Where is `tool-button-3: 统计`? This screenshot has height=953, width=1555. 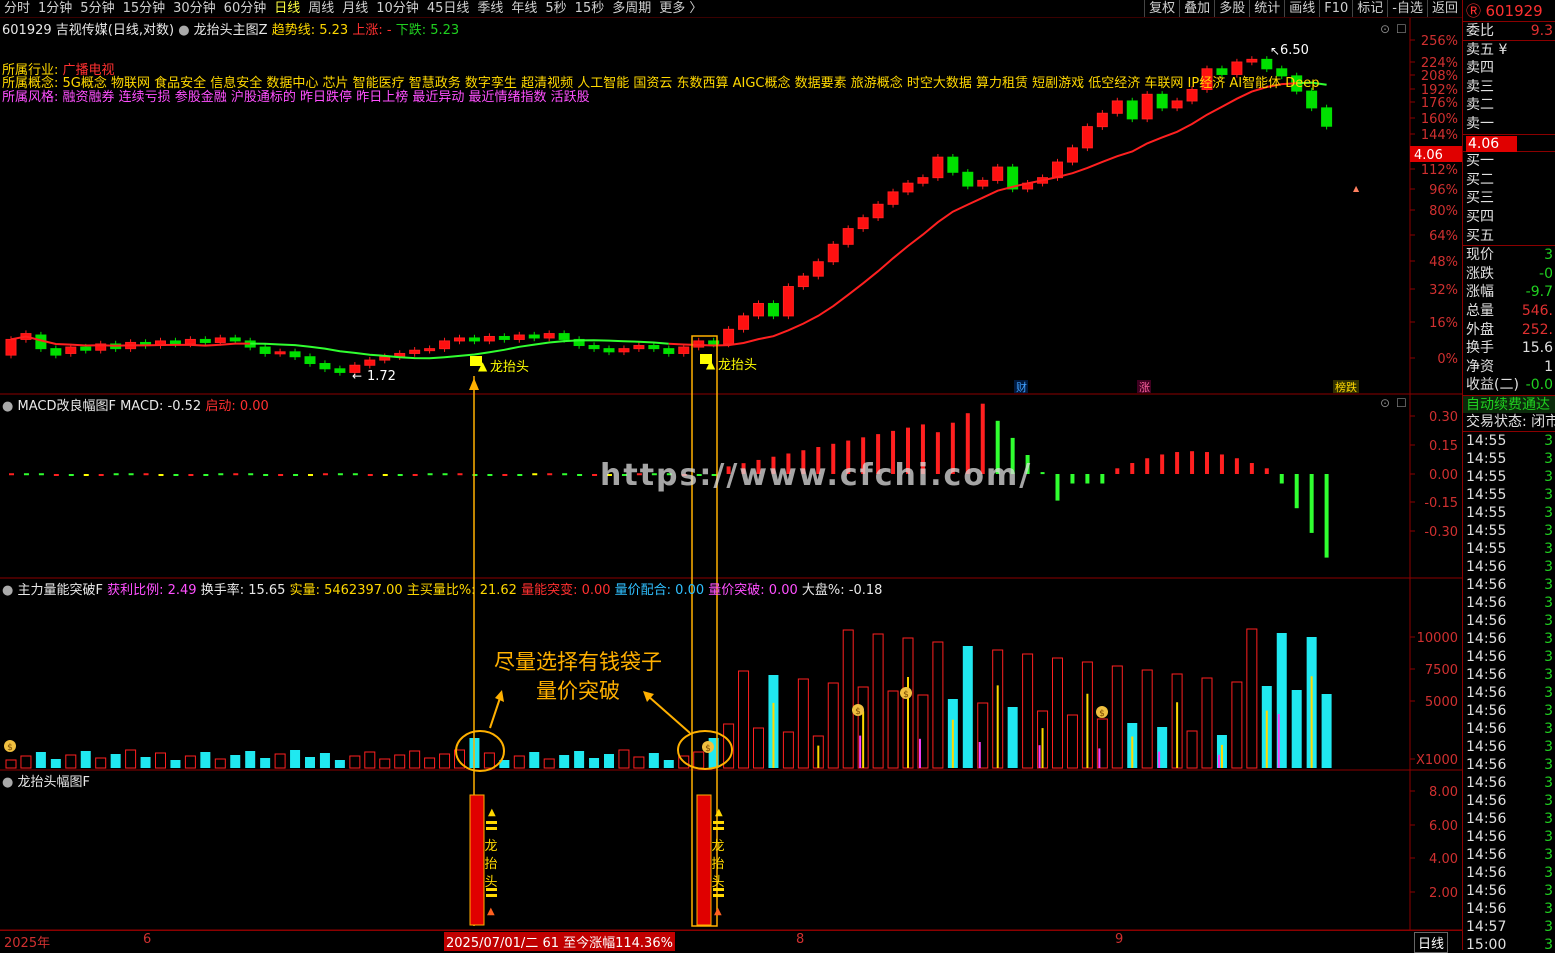 tool-button-3: 统计 is located at coordinates (1266, 8).